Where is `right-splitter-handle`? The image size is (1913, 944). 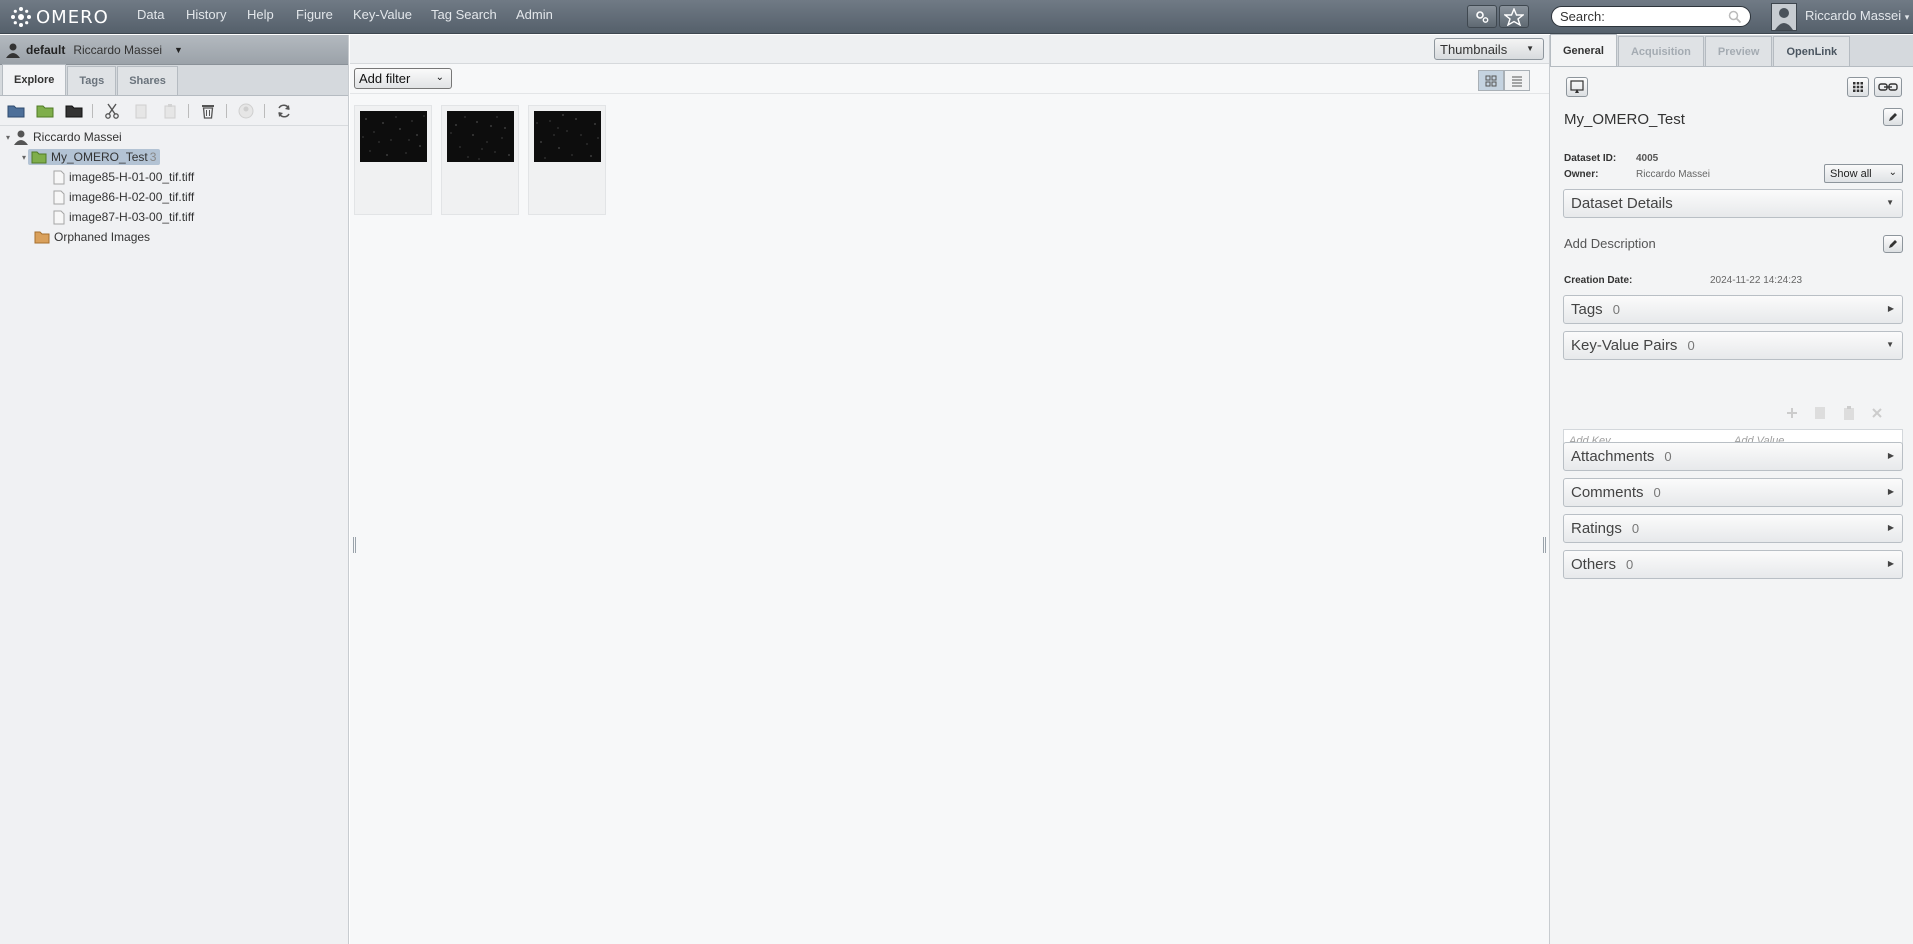
right-splitter-handle is located at coordinates (1544, 545).